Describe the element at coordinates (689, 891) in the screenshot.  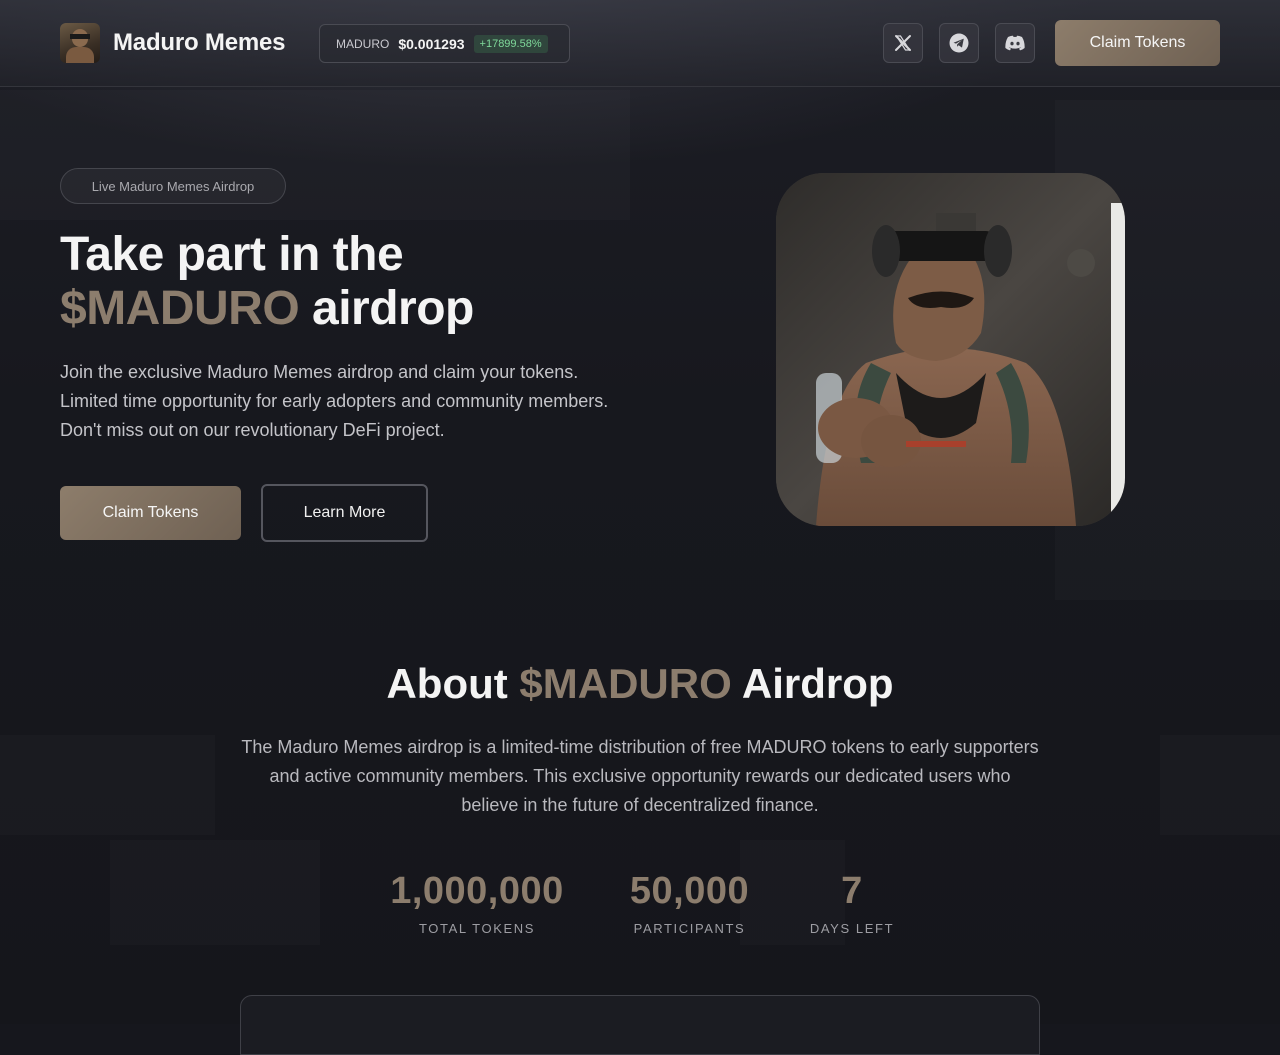
I see `stat-value: 50,000` at that location.